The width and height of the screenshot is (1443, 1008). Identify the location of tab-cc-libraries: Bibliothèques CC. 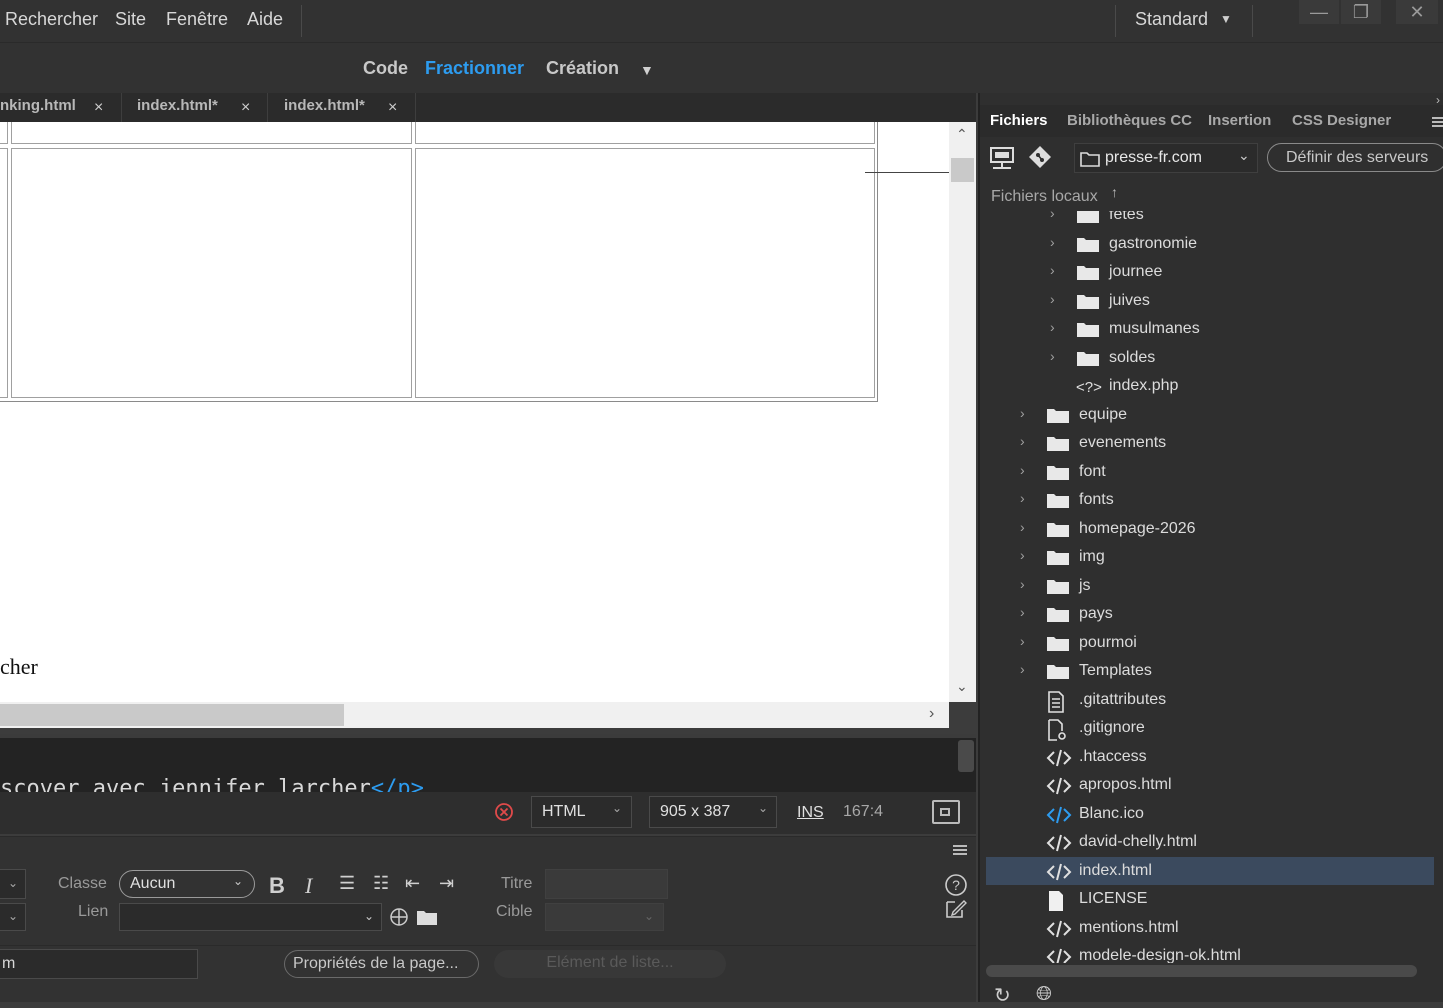
(1129, 120).